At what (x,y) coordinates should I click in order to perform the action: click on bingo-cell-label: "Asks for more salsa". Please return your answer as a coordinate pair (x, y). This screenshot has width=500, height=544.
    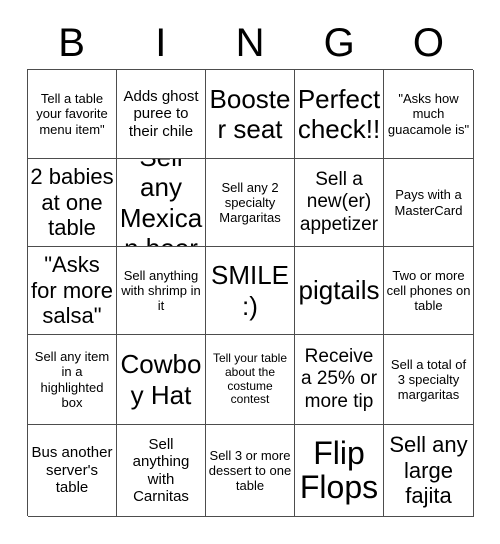
    Looking at the image, I should click on (72, 290).